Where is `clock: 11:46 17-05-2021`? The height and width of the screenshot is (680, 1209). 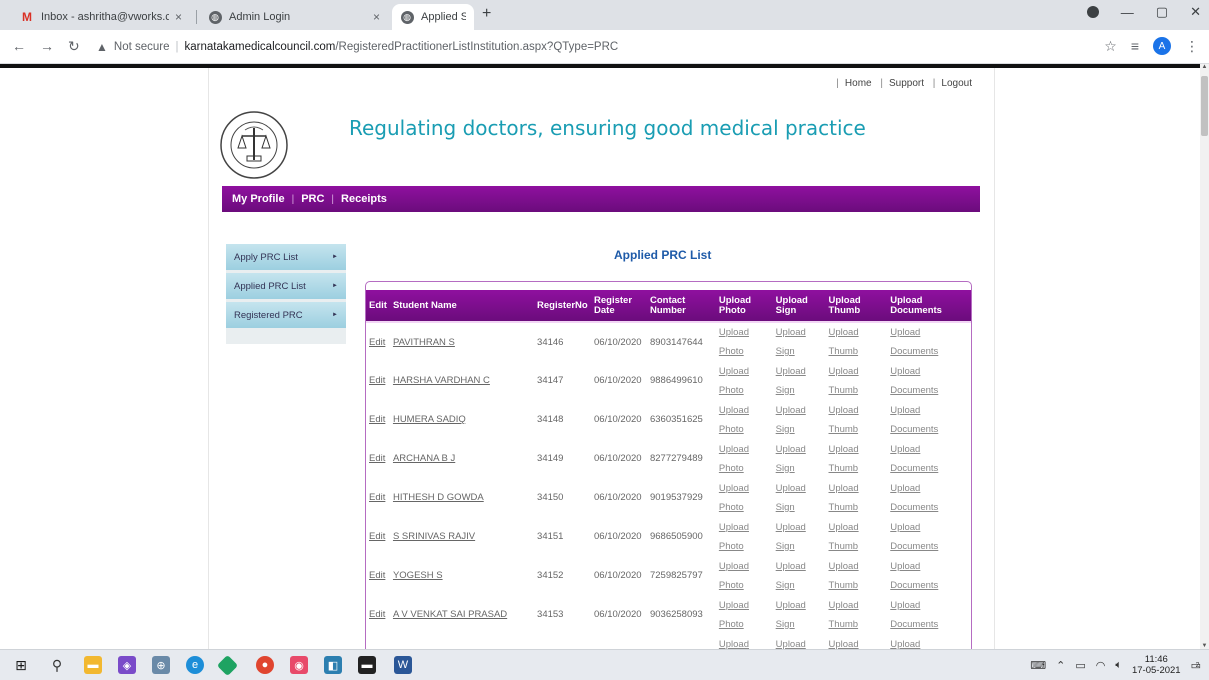
clock: 11:46 17-05-2021 is located at coordinates (1156, 665).